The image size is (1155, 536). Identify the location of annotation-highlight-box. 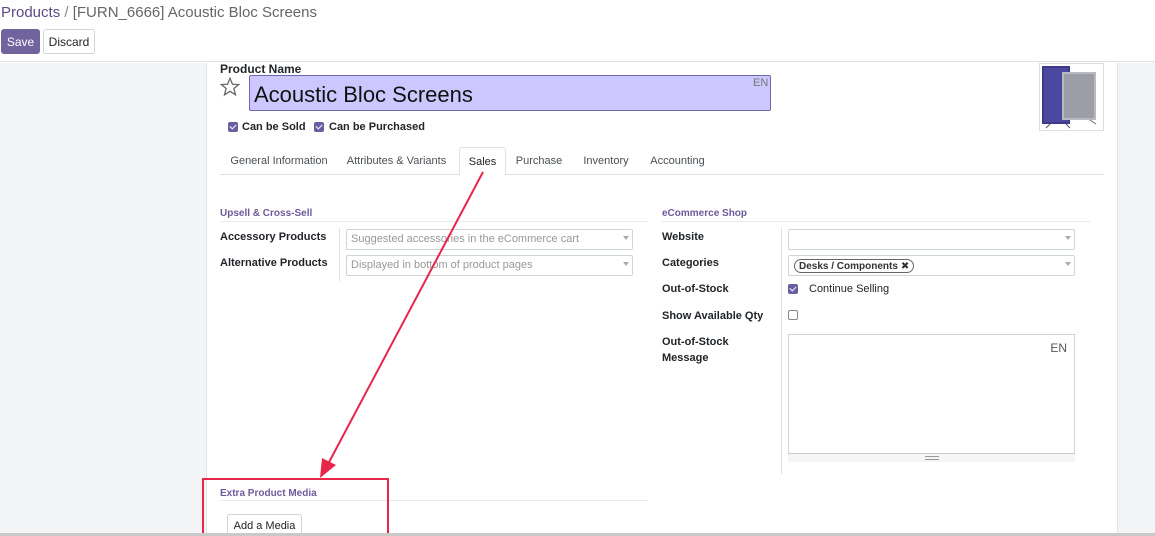
(295, 507).